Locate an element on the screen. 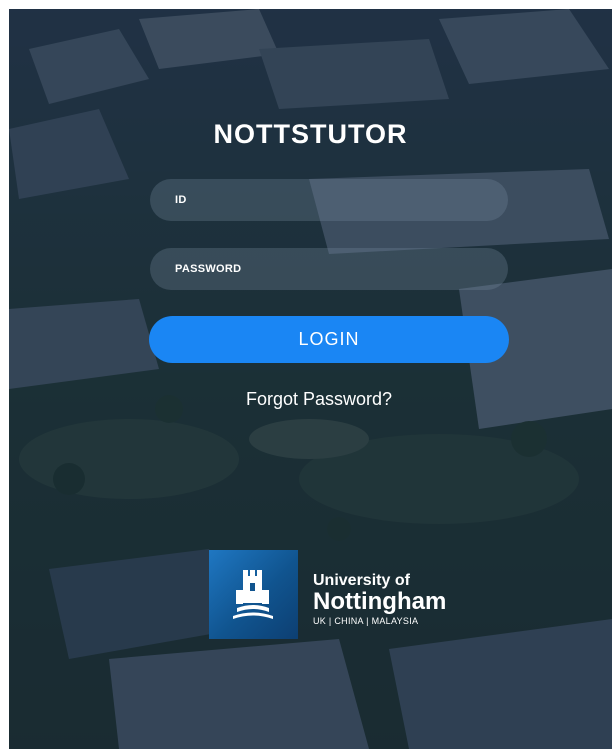  id-input: ID is located at coordinates (329, 200).